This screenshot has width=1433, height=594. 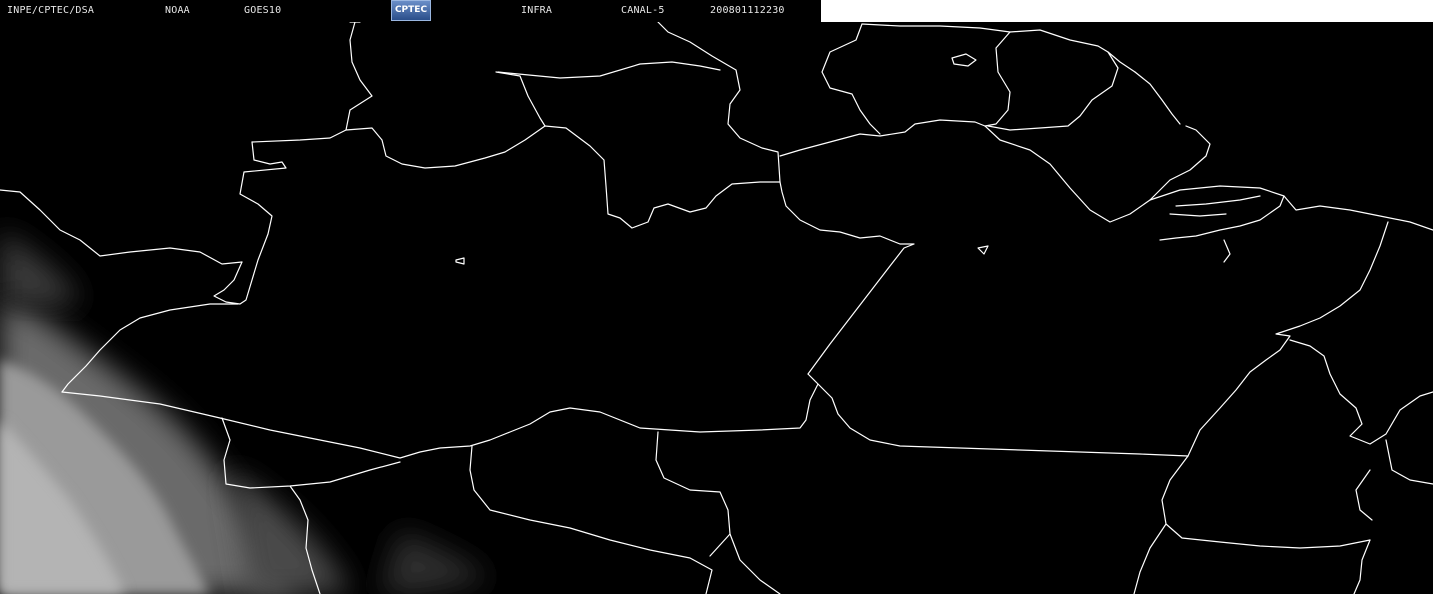 I want to click on agency-label: INPE/CPTEC/DSA, so click(x=51, y=10).